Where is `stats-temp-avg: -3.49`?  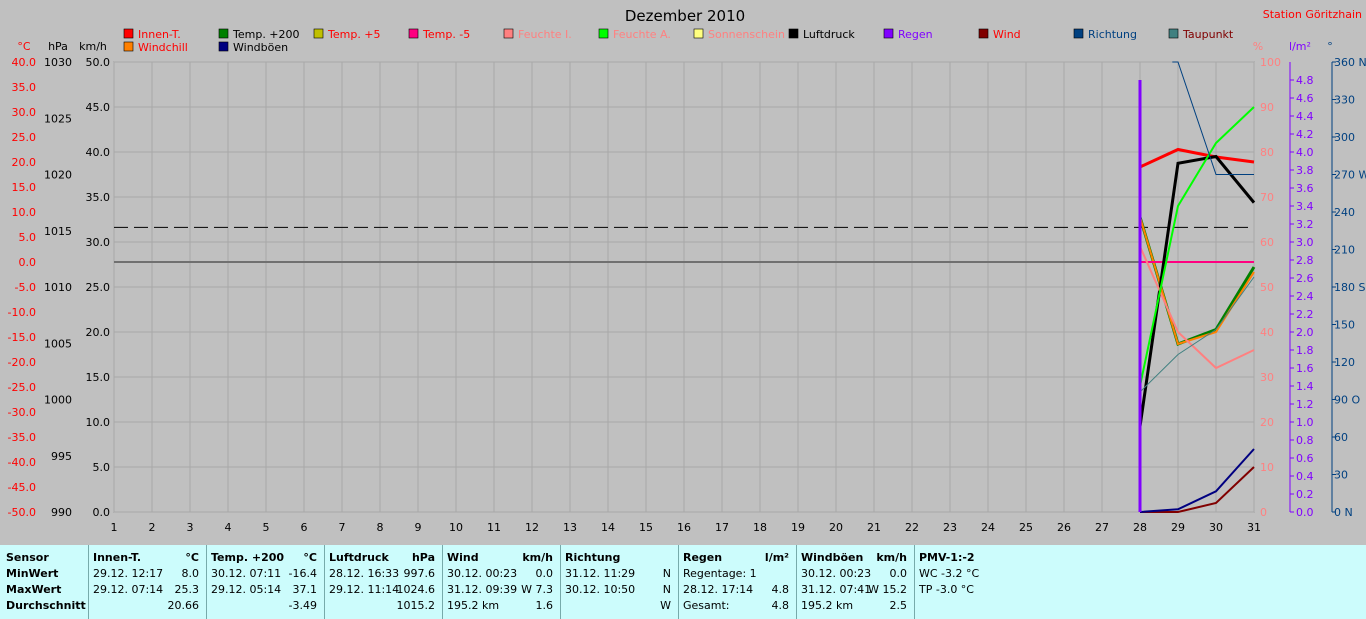 stats-temp-avg: -3.49 is located at coordinates (302, 605).